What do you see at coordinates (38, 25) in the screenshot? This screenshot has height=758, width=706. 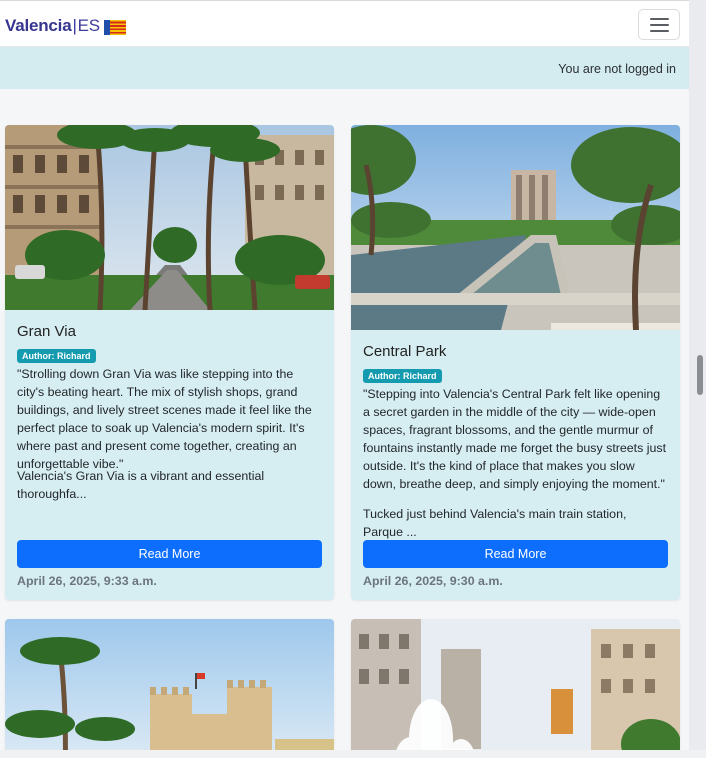 I see `brand-name: Valencia` at bounding box center [38, 25].